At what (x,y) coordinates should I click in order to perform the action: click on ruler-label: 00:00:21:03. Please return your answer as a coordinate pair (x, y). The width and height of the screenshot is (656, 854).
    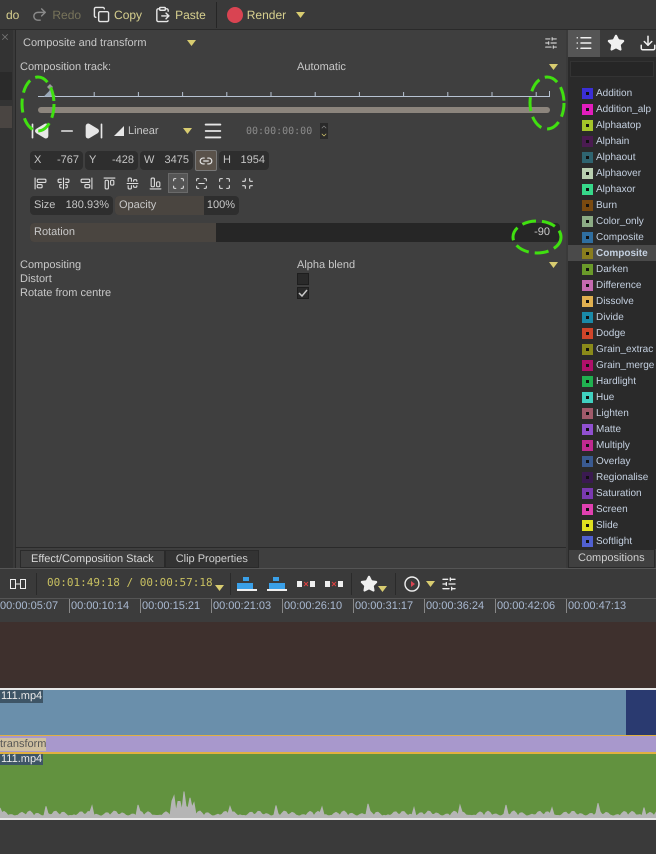
    Looking at the image, I should click on (246, 606).